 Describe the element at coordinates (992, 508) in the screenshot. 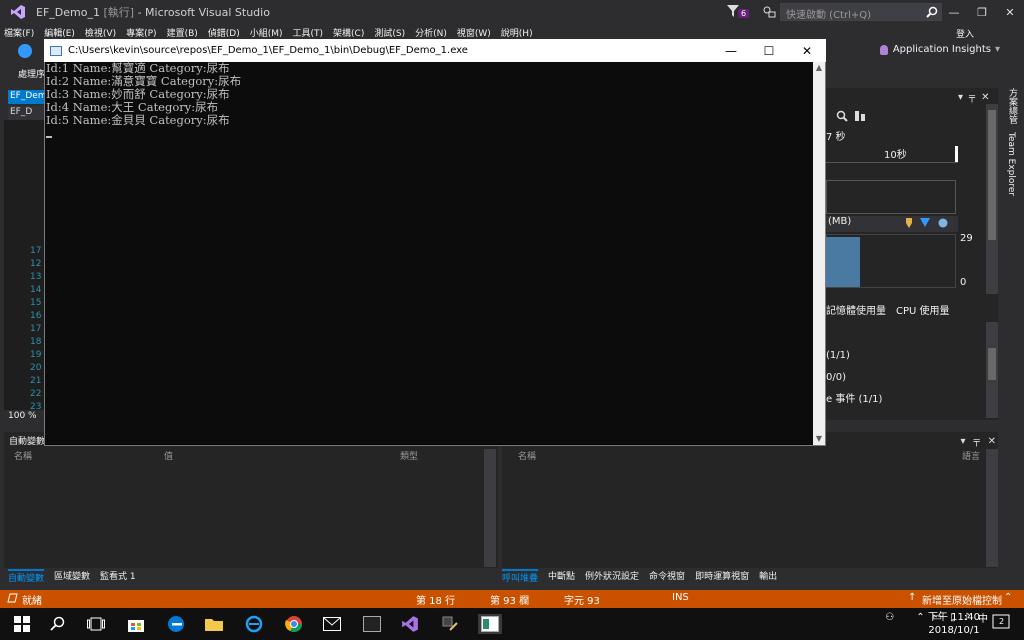

I see `call-stack-scrollbar` at that location.